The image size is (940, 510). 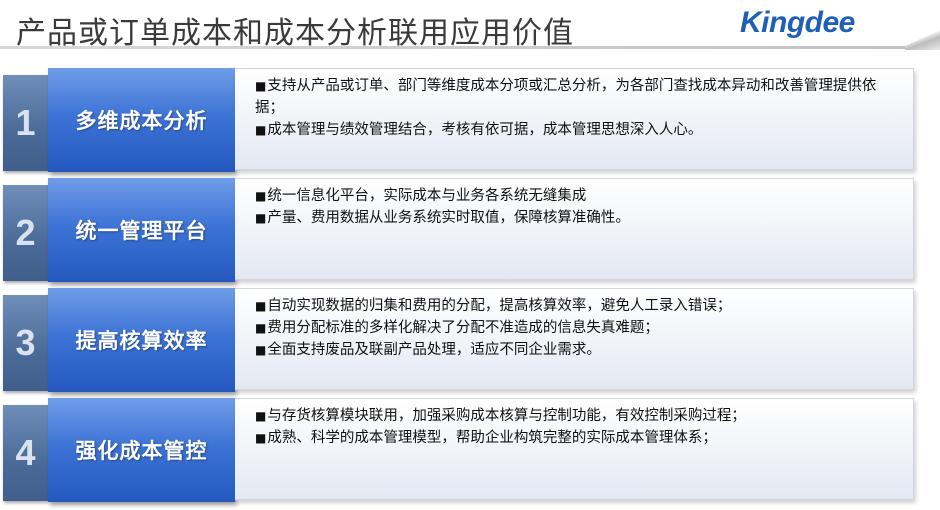 I want to click on bullet-text: 全面支持废品及联副产品处理，适应不同企业需求。, so click(x=434, y=350).